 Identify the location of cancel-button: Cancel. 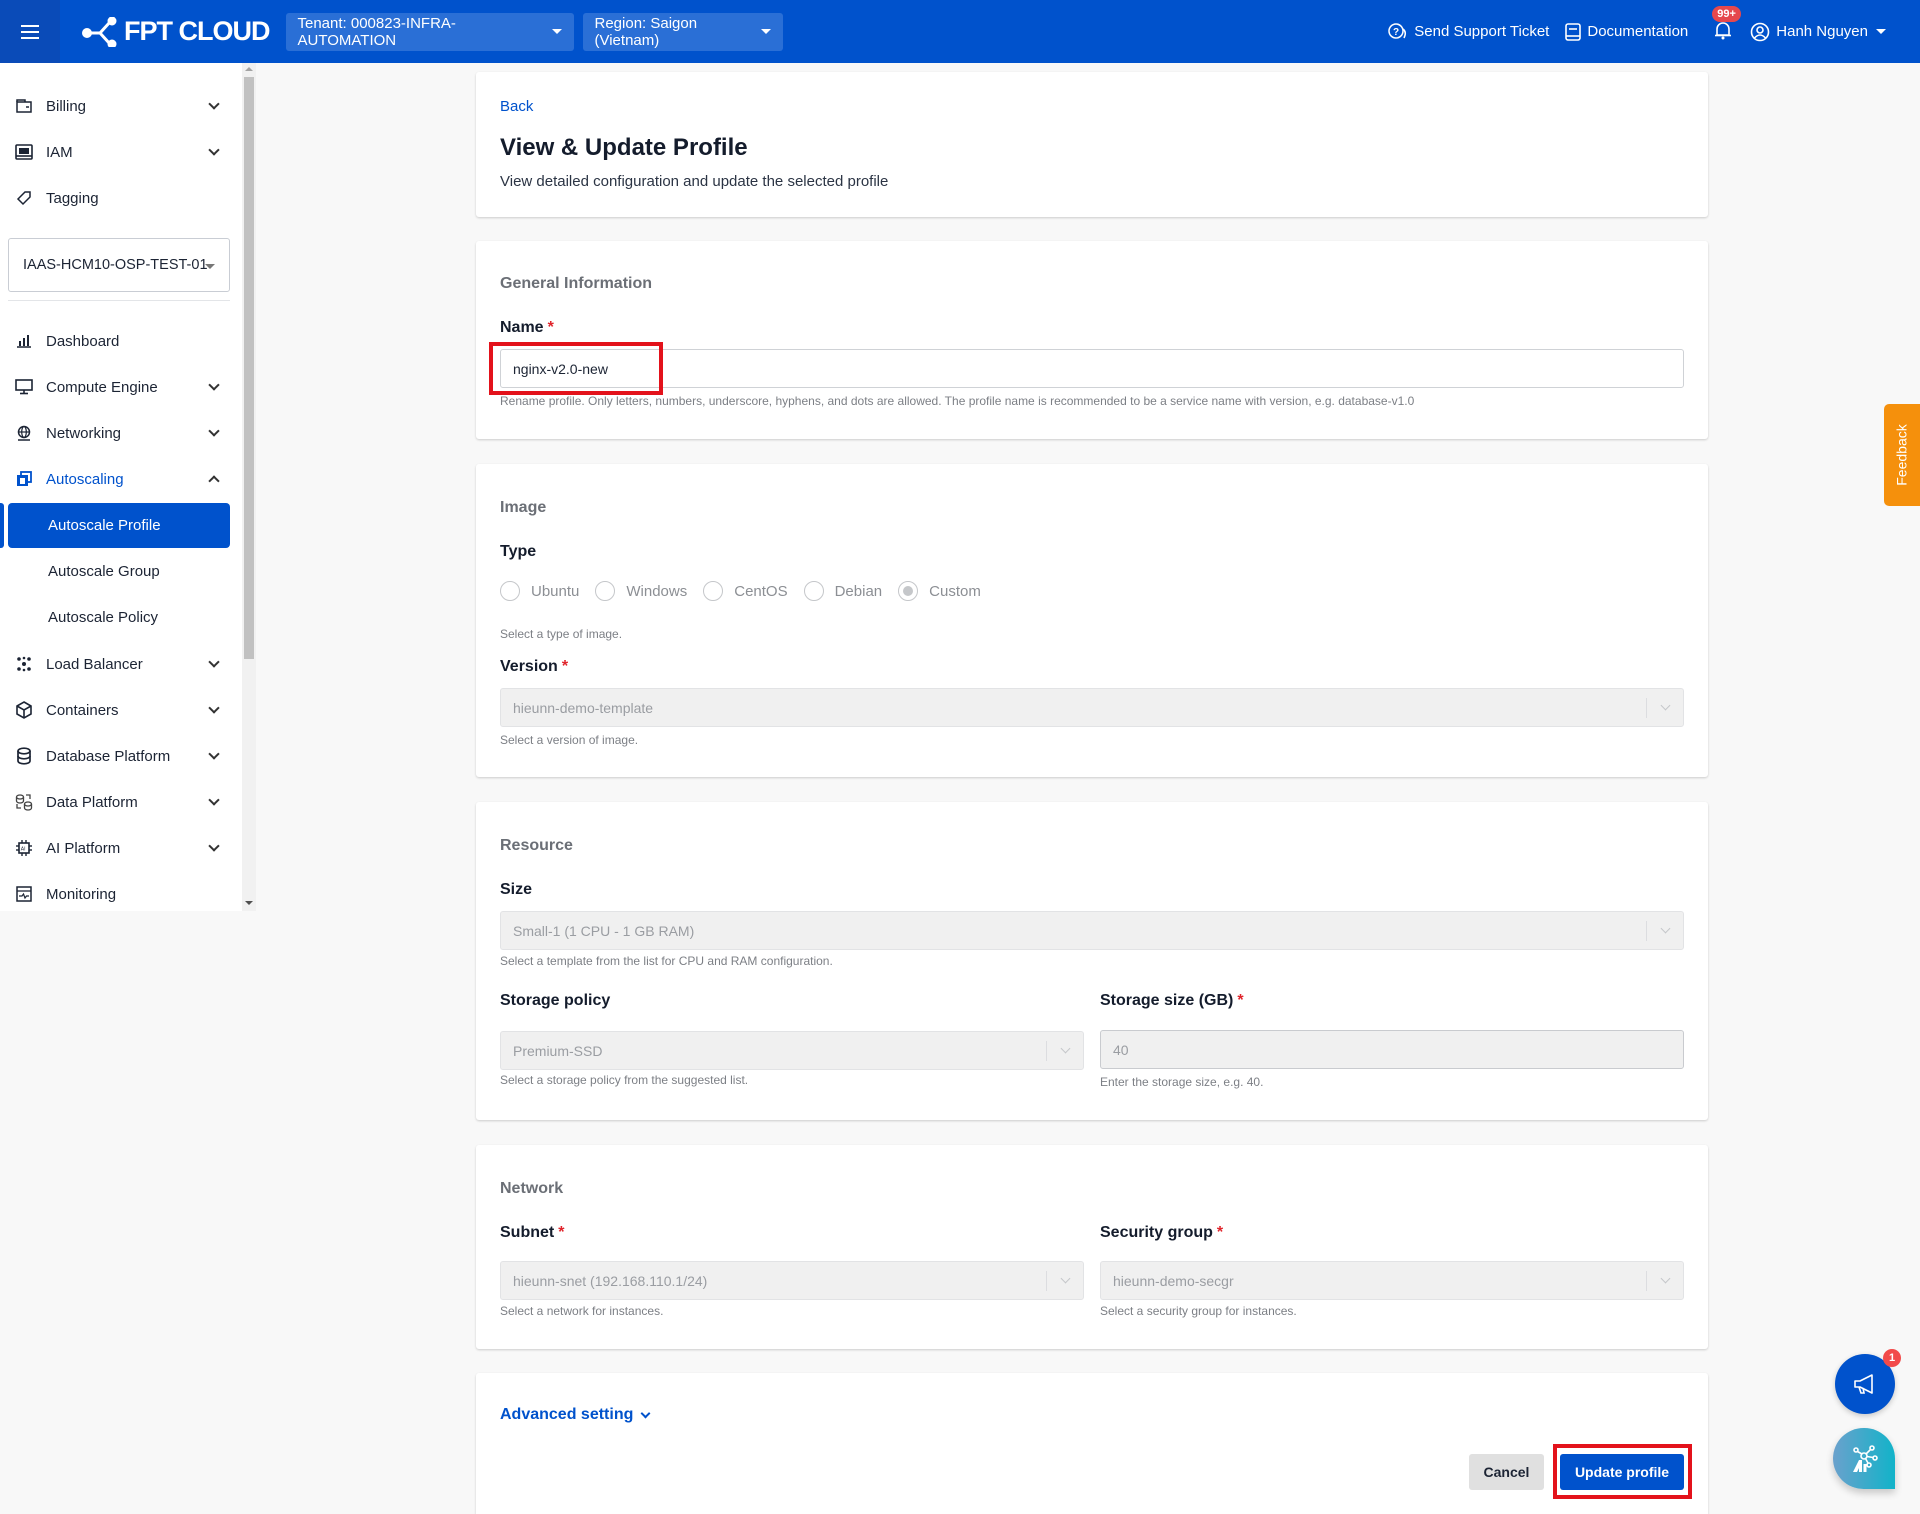
(1506, 1472).